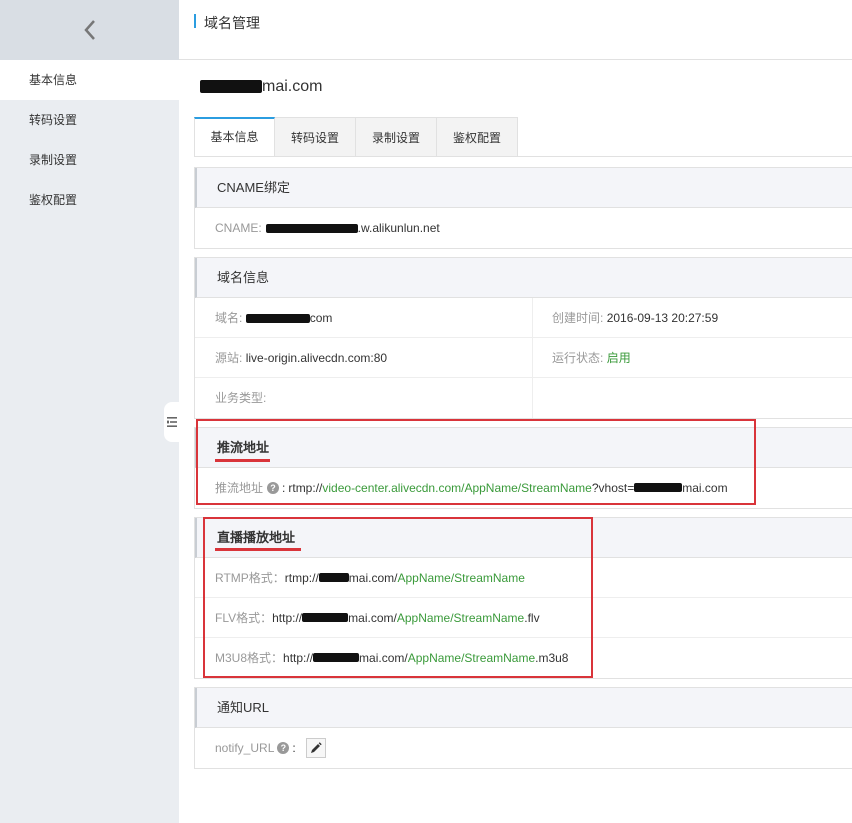  I want to click on origin-cell: 源站: live-origin.alivecdn.com:80, so click(364, 357).